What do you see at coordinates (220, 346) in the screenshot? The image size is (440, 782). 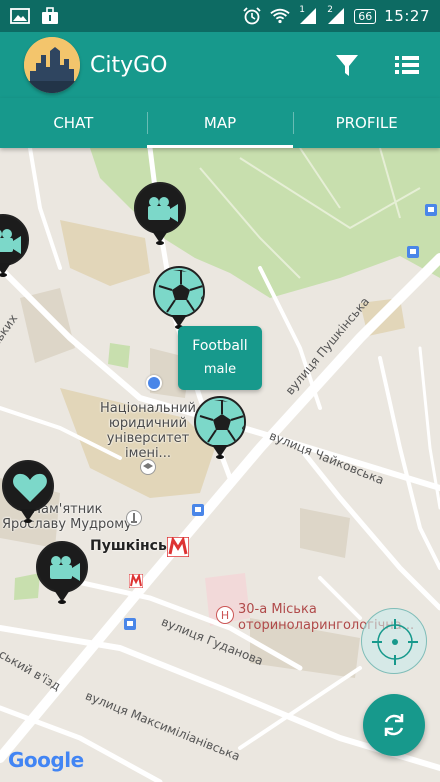 I see `popup-title: Football` at bounding box center [220, 346].